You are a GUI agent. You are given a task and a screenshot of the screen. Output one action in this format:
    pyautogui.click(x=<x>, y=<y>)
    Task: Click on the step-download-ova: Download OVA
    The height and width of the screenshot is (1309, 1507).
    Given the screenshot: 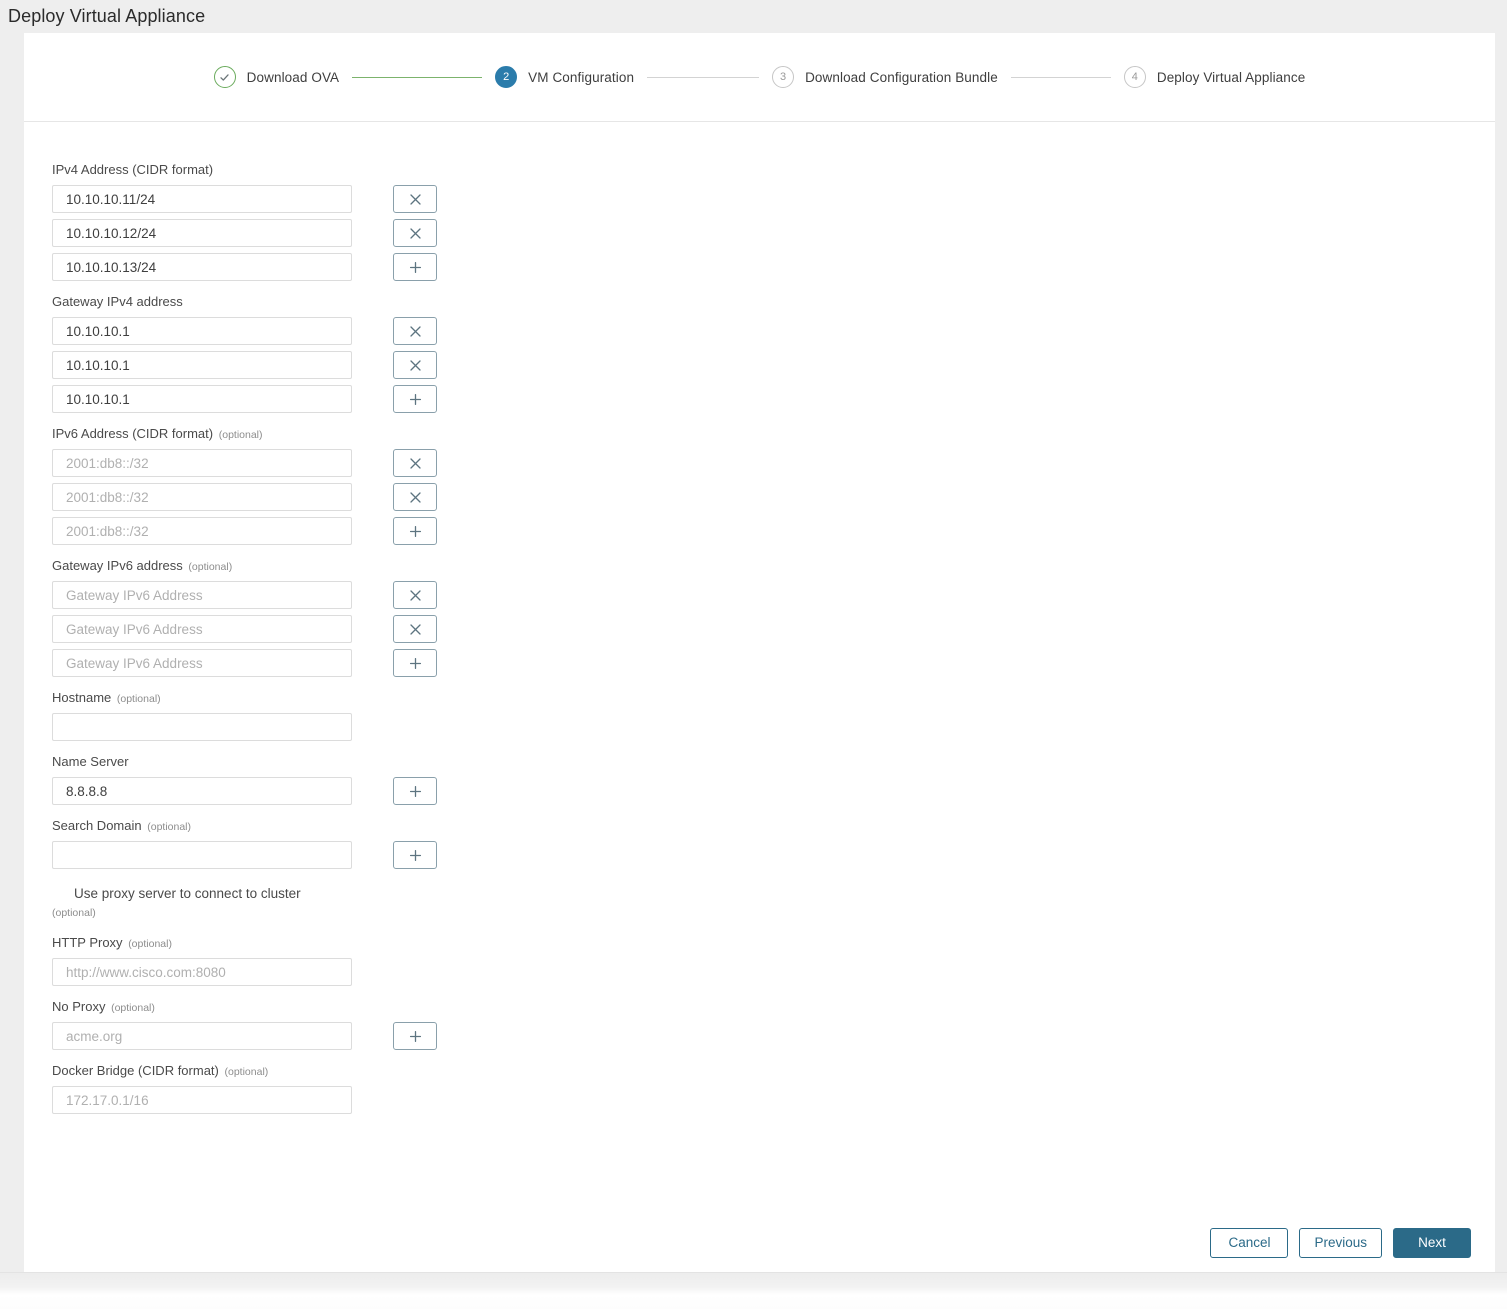 What is the action you would take?
    pyautogui.click(x=276, y=77)
    